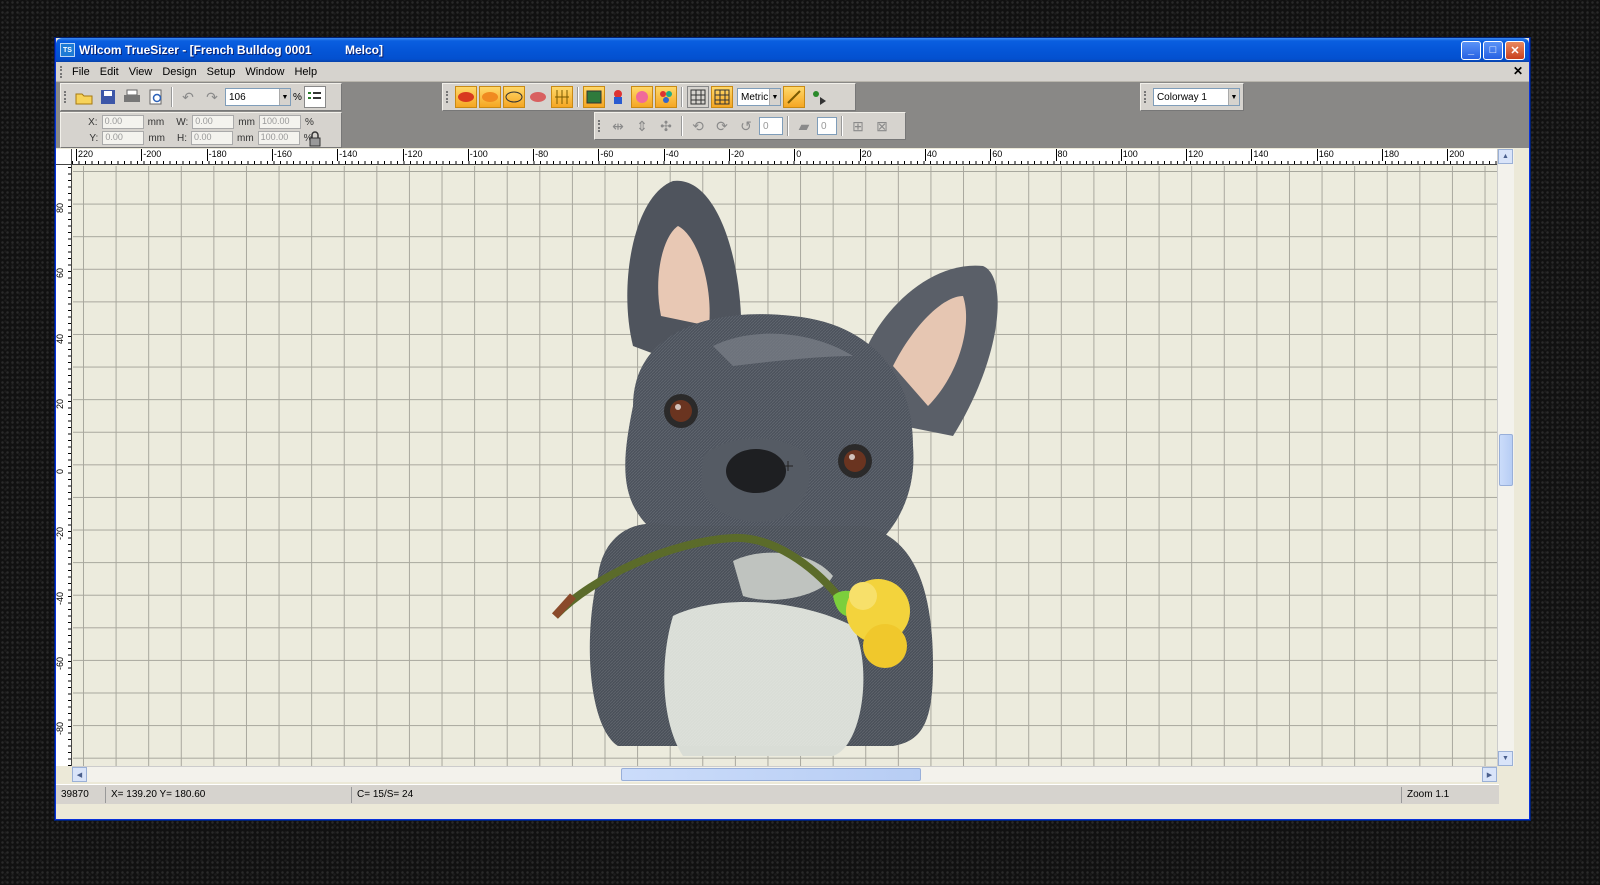  I want to click on menu-help: Help, so click(305, 72).